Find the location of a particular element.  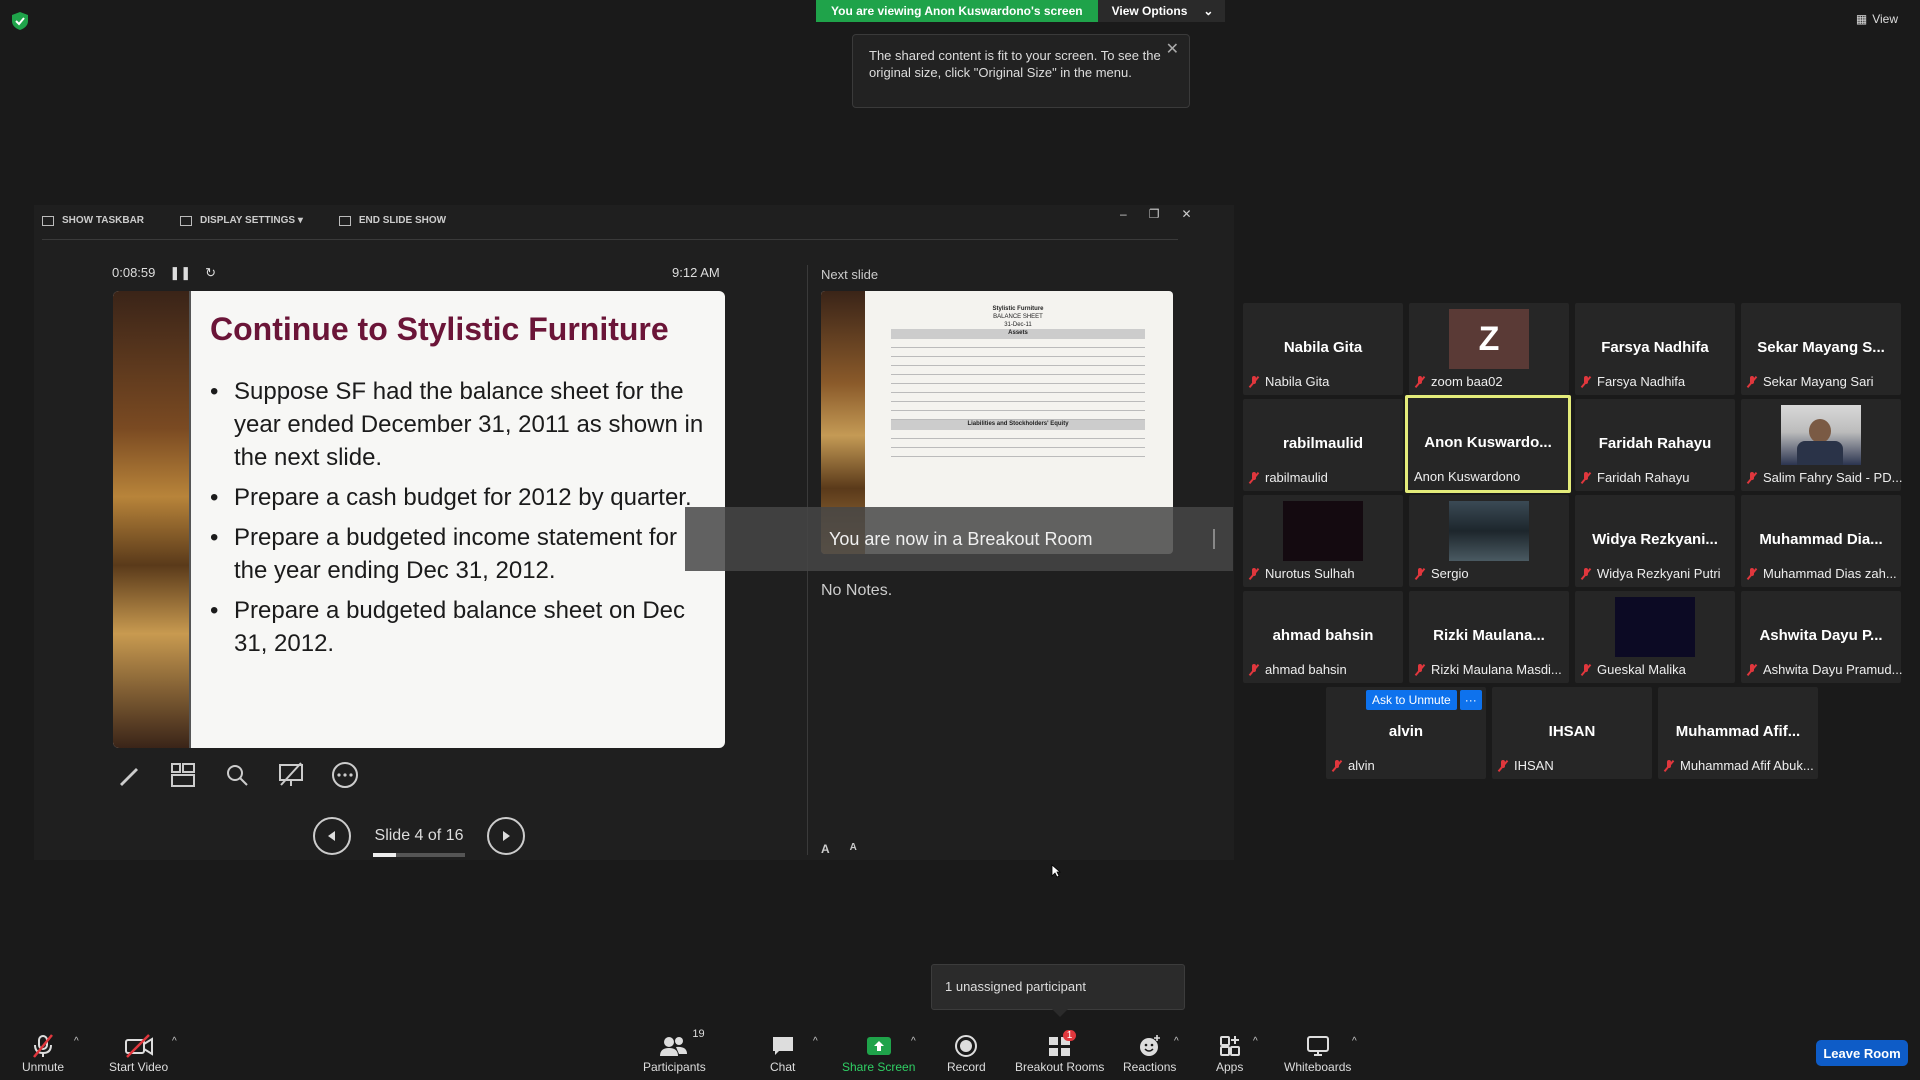

video-options-caret-icon: ^ is located at coordinates (174, 1041).